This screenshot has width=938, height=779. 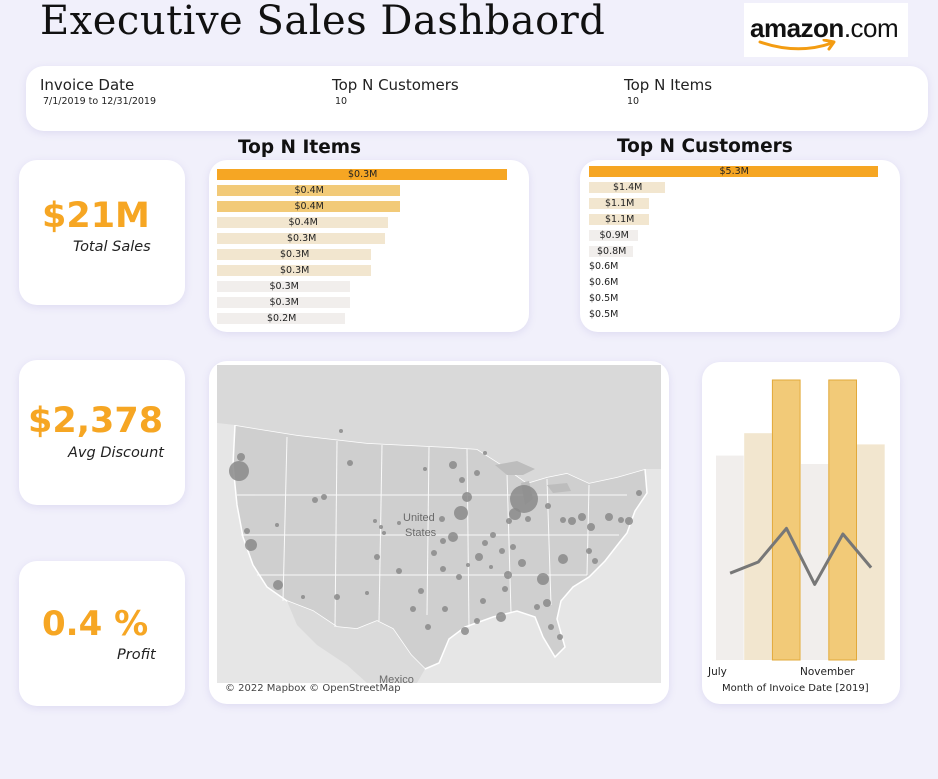 What do you see at coordinates (395, 91) in the screenshot?
I see `filter-top-n-customers: Top N Customers 10` at bounding box center [395, 91].